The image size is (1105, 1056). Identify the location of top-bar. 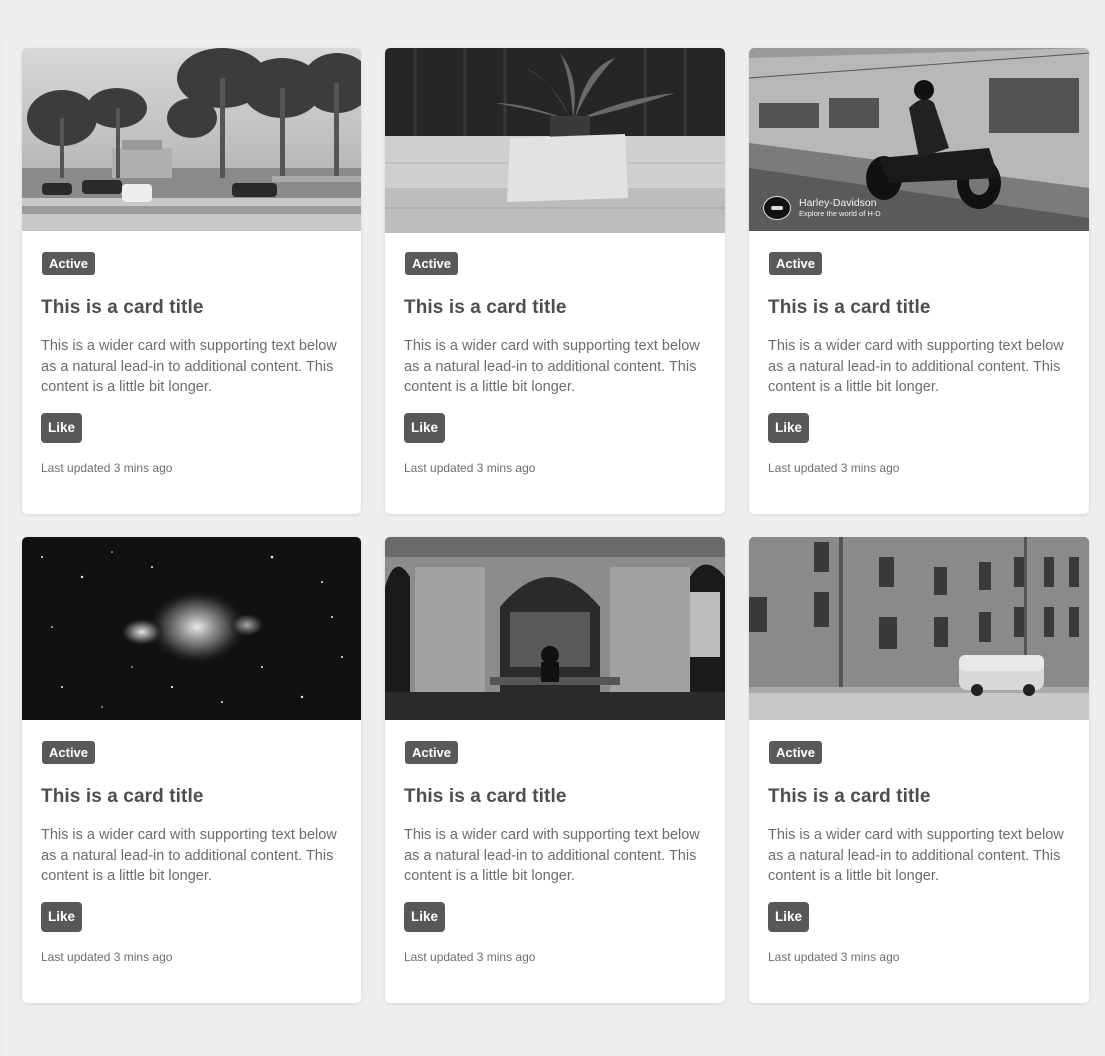
(552, 18).